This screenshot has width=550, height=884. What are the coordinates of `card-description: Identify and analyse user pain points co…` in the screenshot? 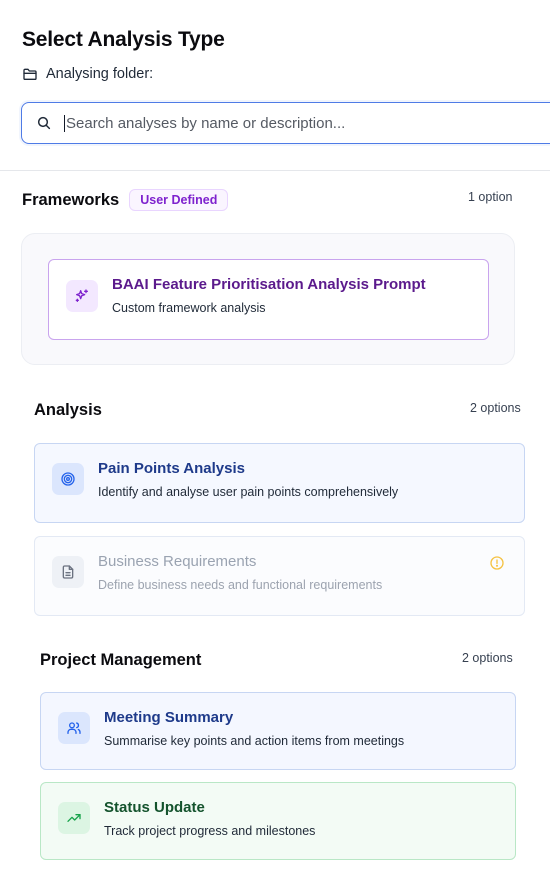 It's located at (248, 492).